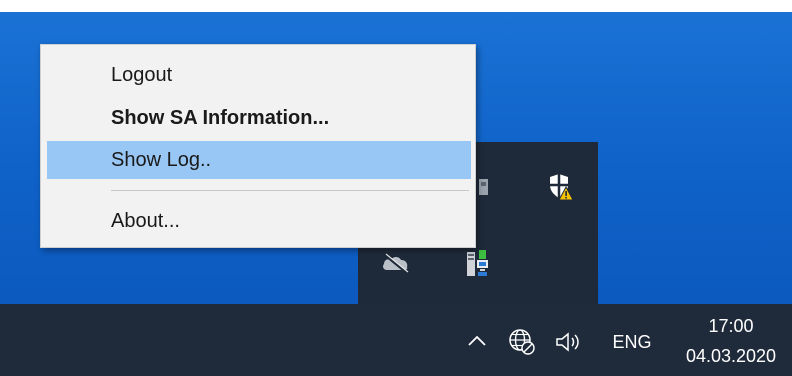  Describe the element at coordinates (396, 6) in the screenshot. I see `top-edge` at that location.